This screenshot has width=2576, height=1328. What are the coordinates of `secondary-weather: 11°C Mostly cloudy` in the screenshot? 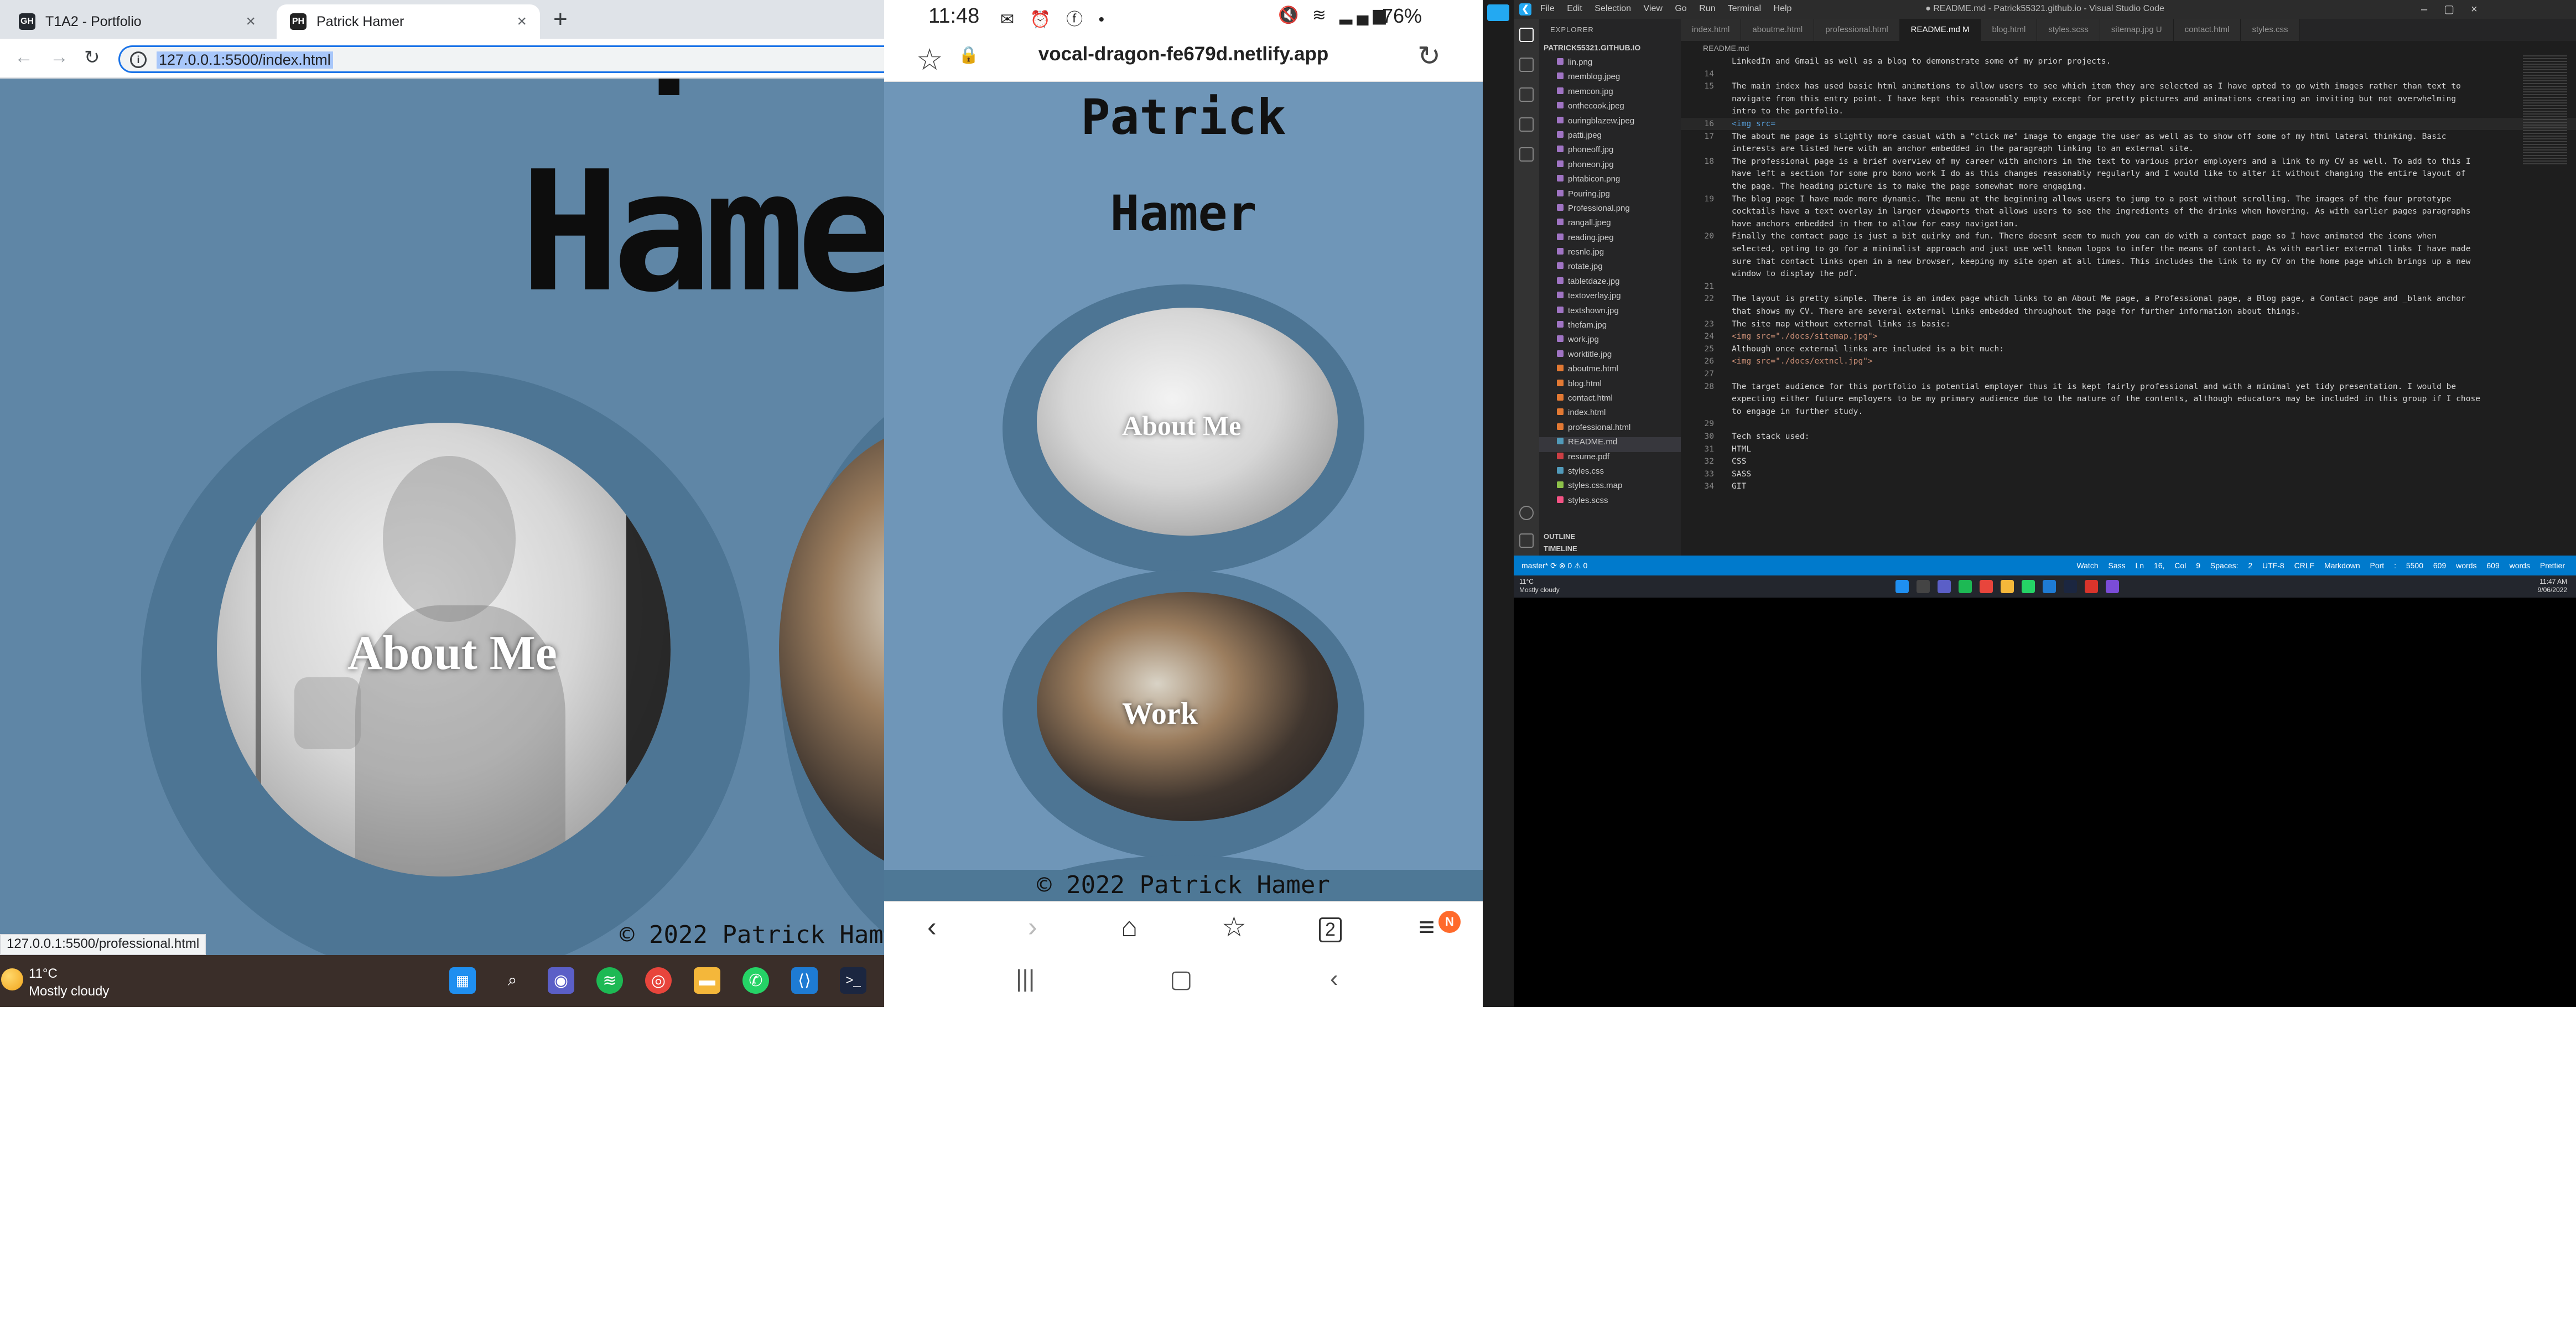 It's located at (1539, 586).